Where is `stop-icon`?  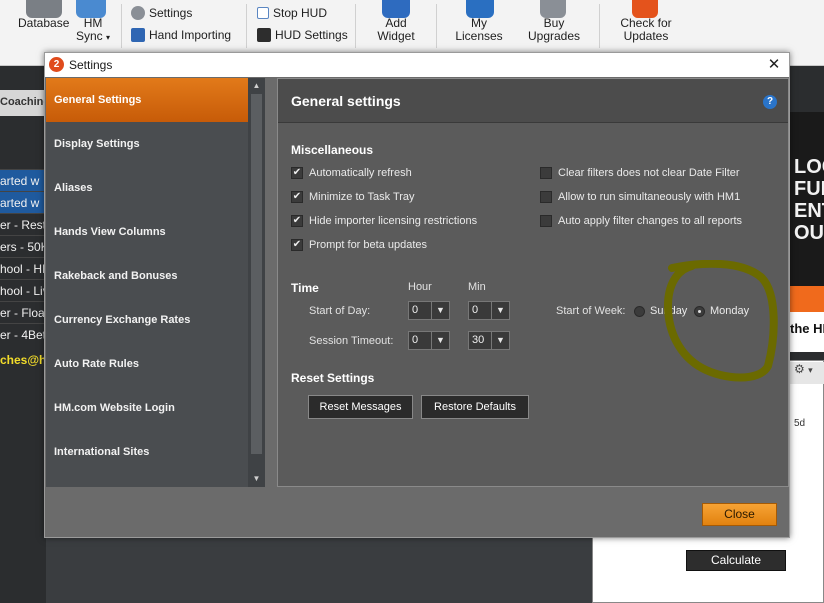
stop-icon is located at coordinates (263, 13).